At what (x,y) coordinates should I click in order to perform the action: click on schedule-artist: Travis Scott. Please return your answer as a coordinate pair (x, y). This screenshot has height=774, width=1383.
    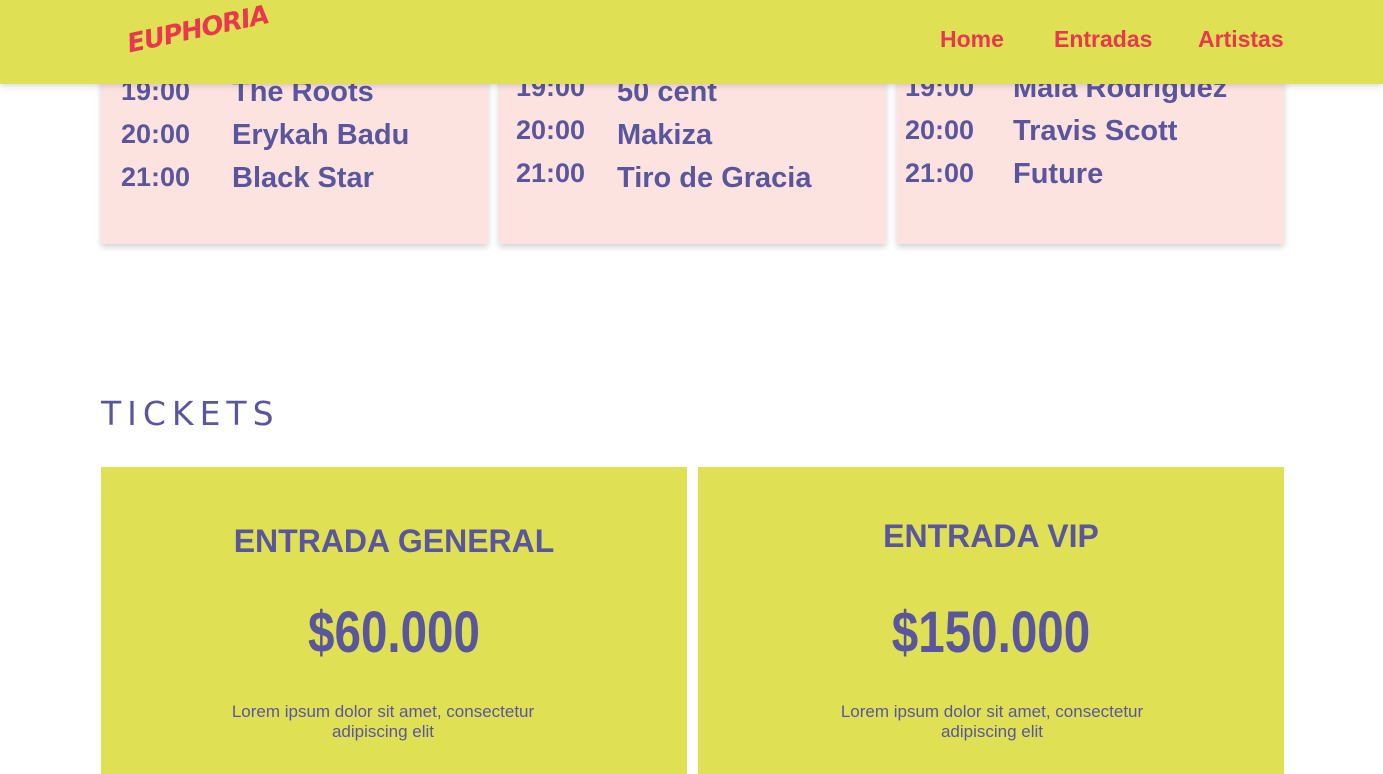
    Looking at the image, I should click on (1095, 131).